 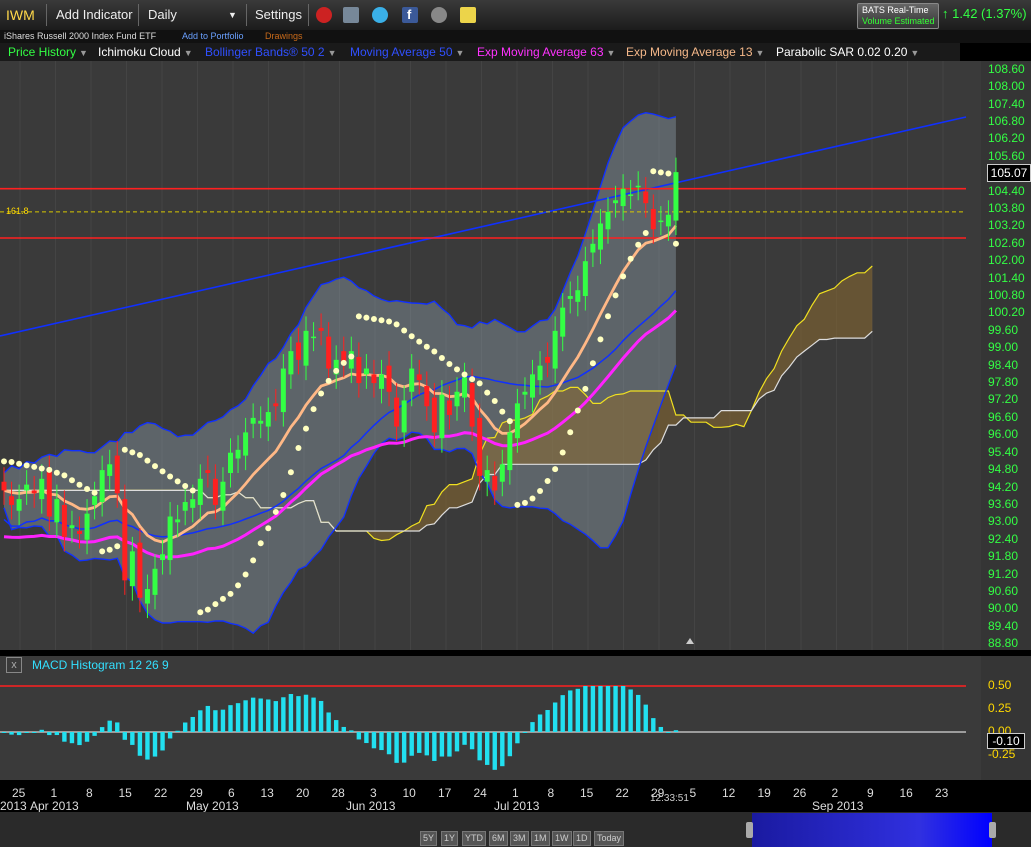 I want to click on facebook-icon: f, so click(x=410, y=15).